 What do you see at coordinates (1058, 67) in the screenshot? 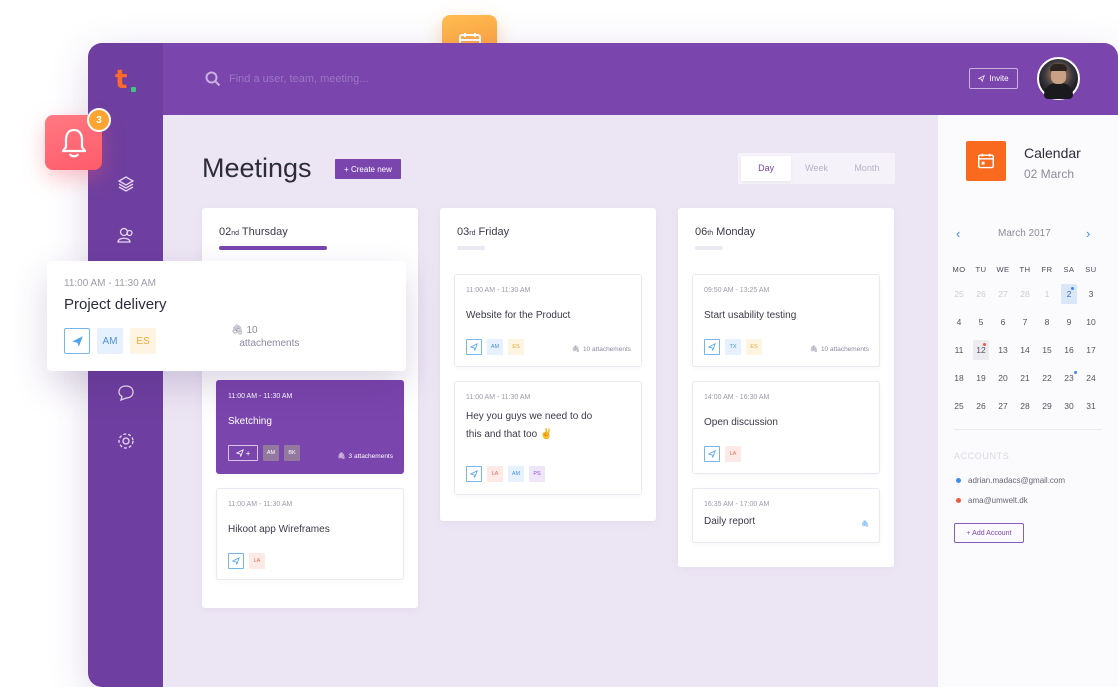
I see `avatar-hair` at bounding box center [1058, 67].